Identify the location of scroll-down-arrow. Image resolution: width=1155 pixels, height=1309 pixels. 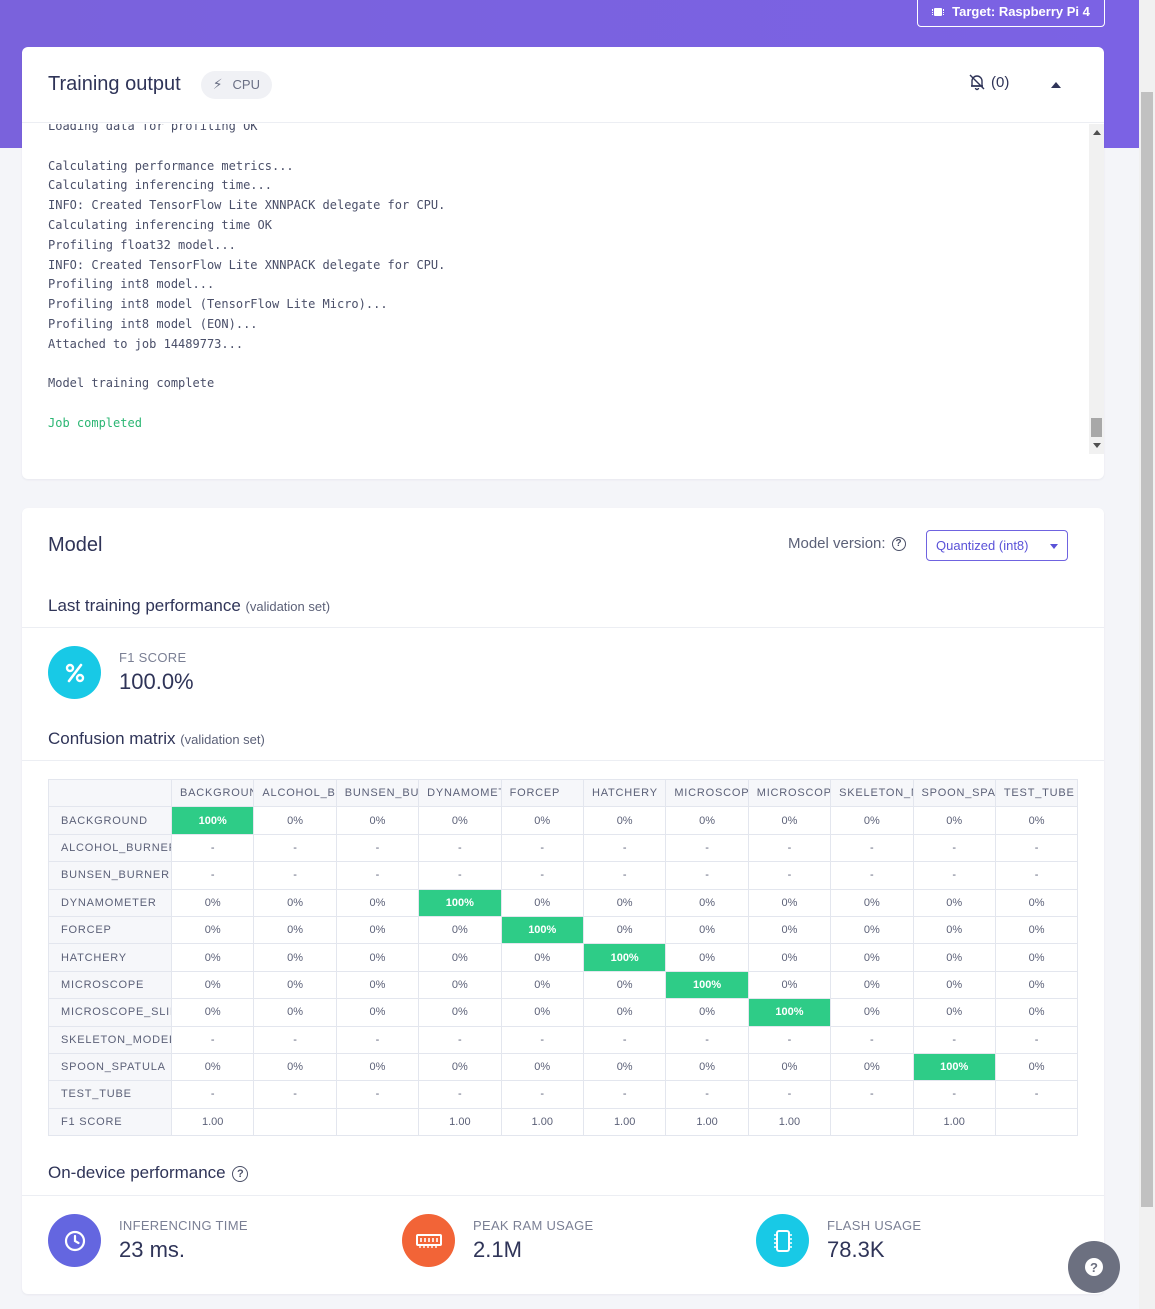
(1097, 445).